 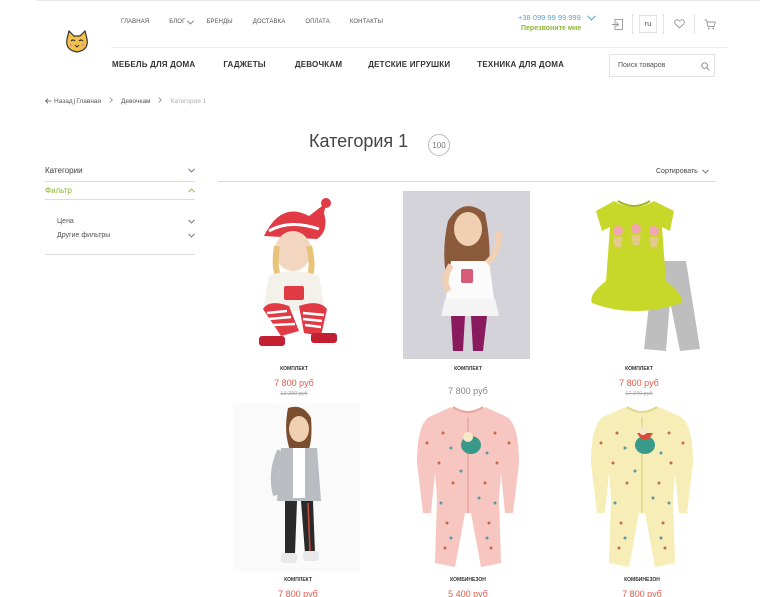 I want to click on top-border, so click(x=398, y=0).